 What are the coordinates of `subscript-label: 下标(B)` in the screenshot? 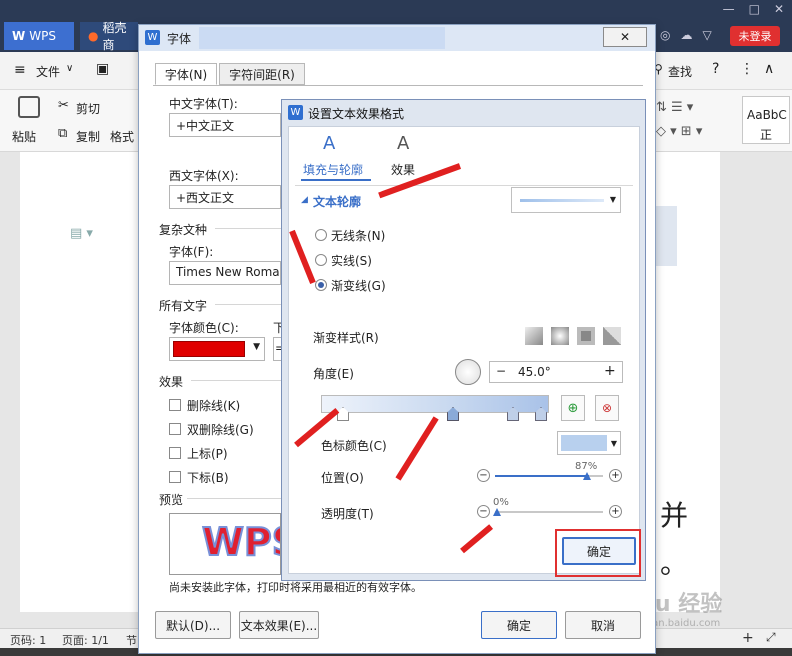 It's located at (208, 478).